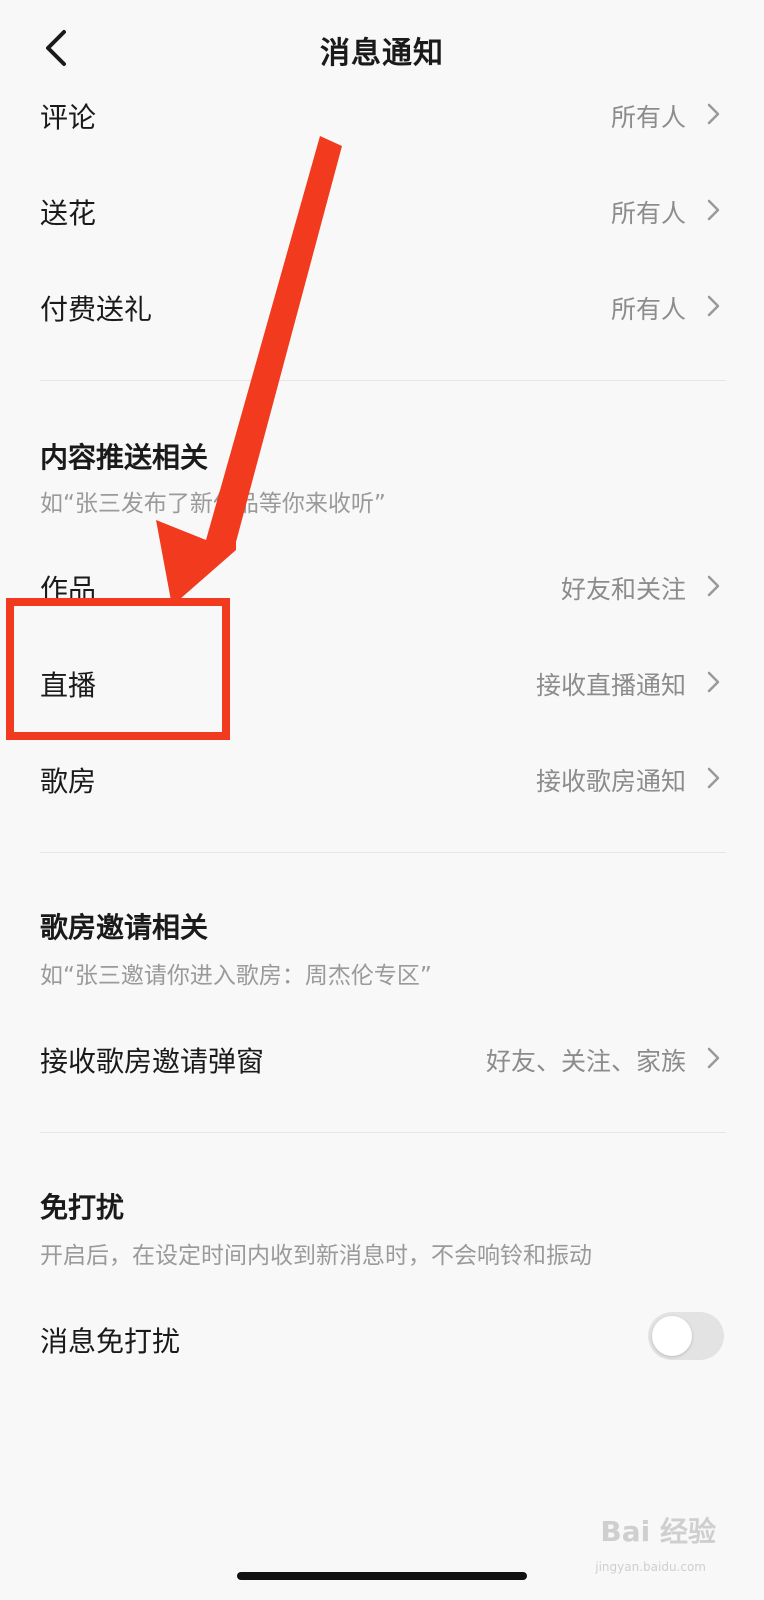 The height and width of the screenshot is (1600, 764). Describe the element at coordinates (672, 1336) in the screenshot. I see `toggle-knob` at that location.